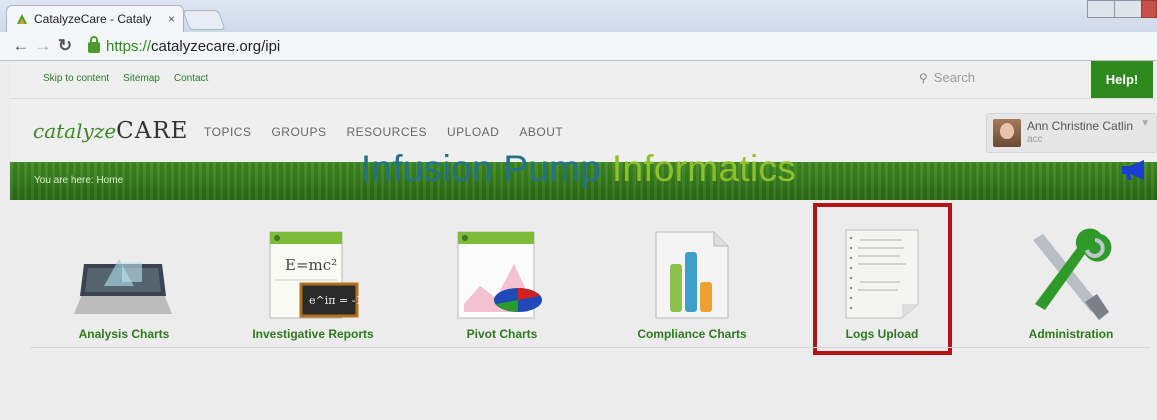  What do you see at coordinates (1133, 170) in the screenshot?
I see `megaphone-icon` at bounding box center [1133, 170].